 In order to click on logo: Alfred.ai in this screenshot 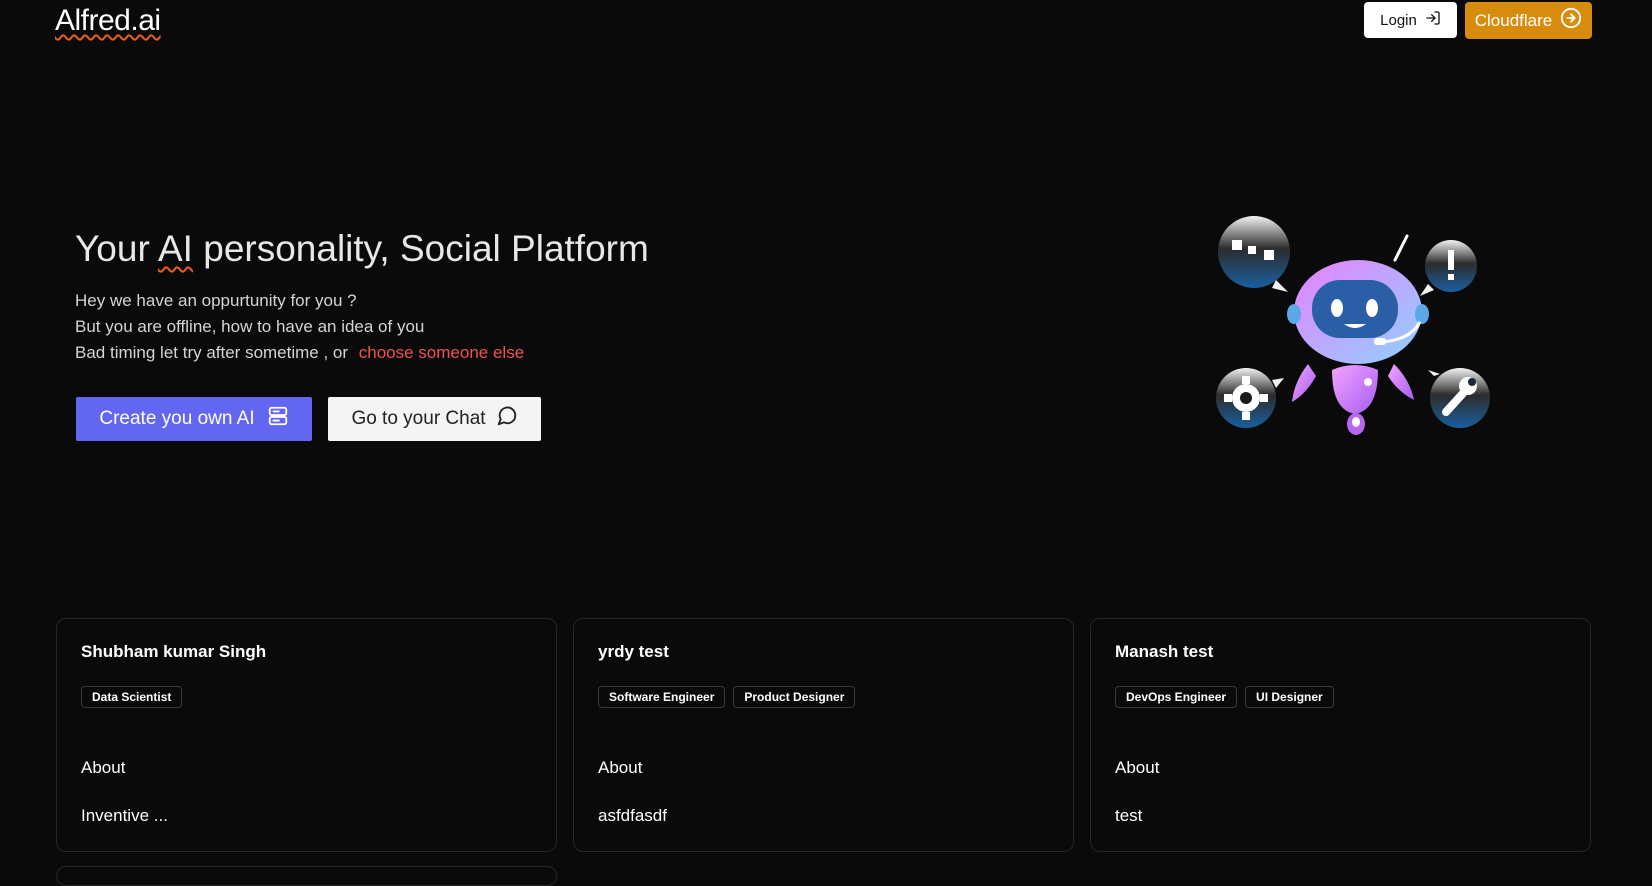, I will do `click(108, 21)`.